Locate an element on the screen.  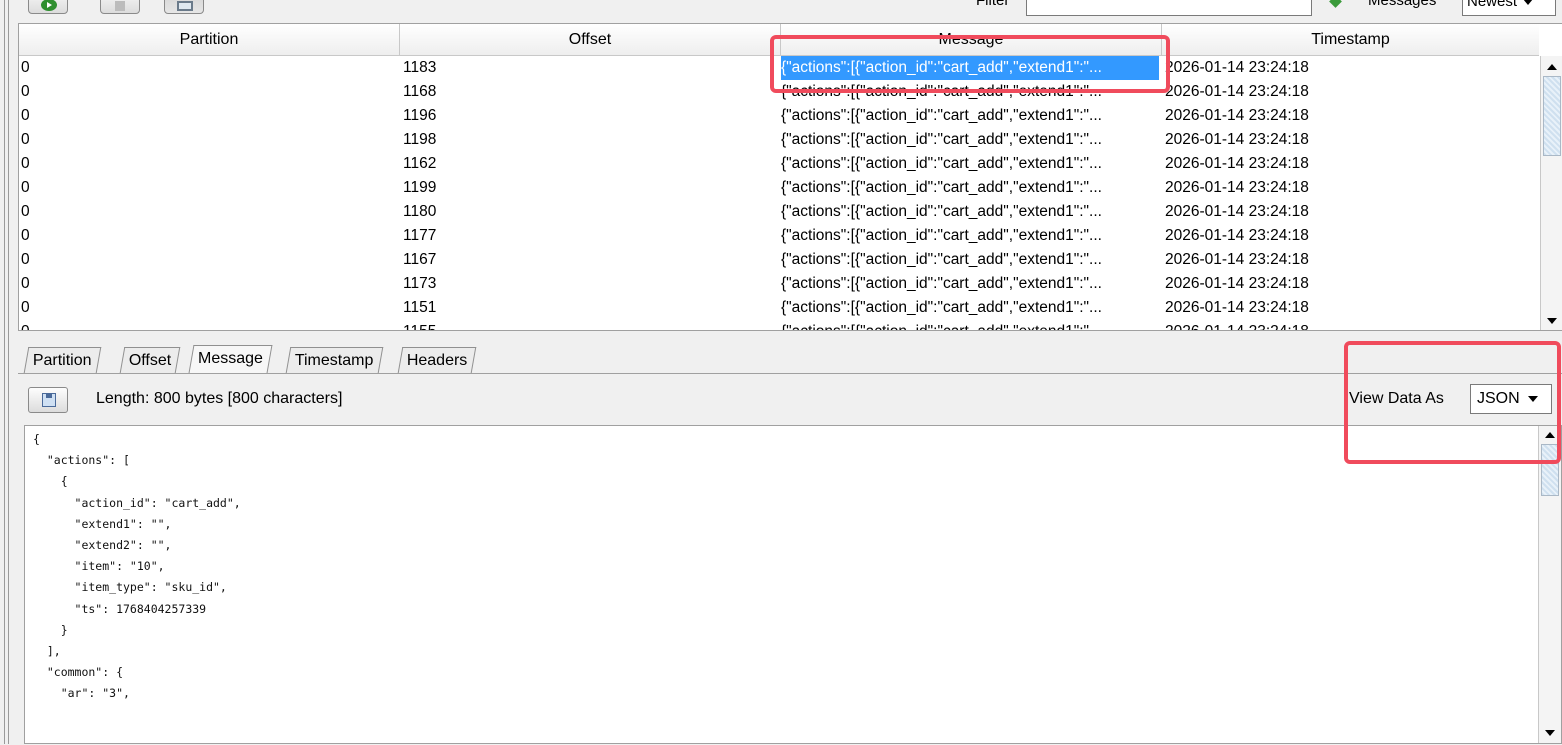
tab-timestamp: Timestamp is located at coordinates (334, 360).